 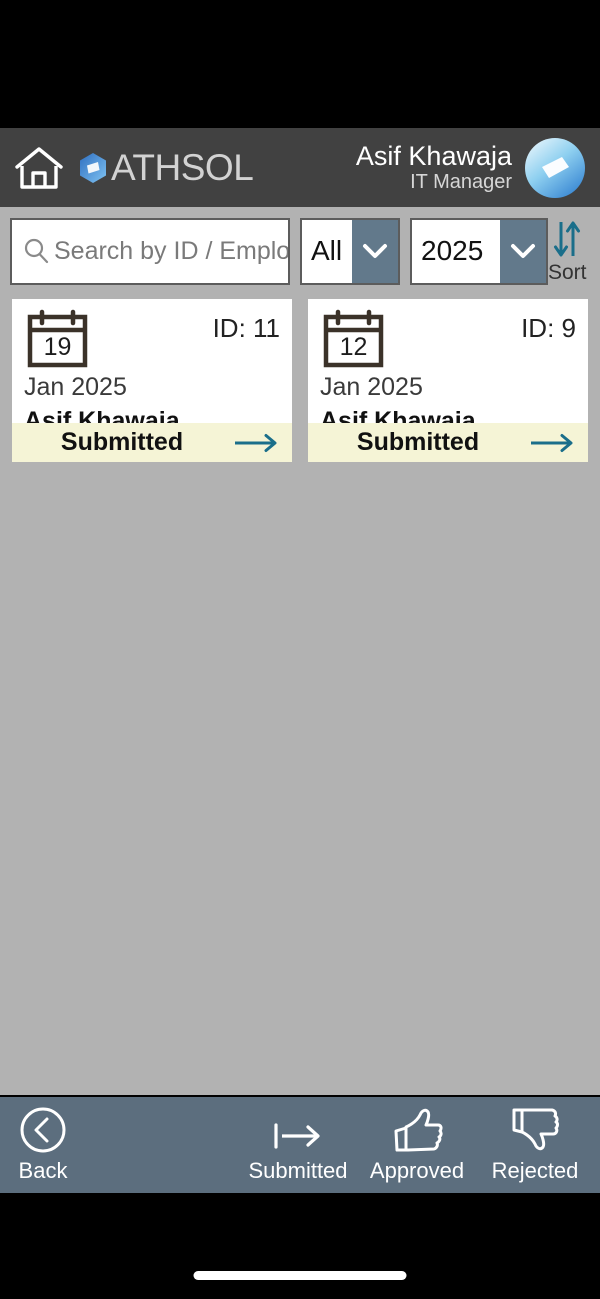 What do you see at coordinates (535, 1130) in the screenshot?
I see `thumbs-down-icon` at bounding box center [535, 1130].